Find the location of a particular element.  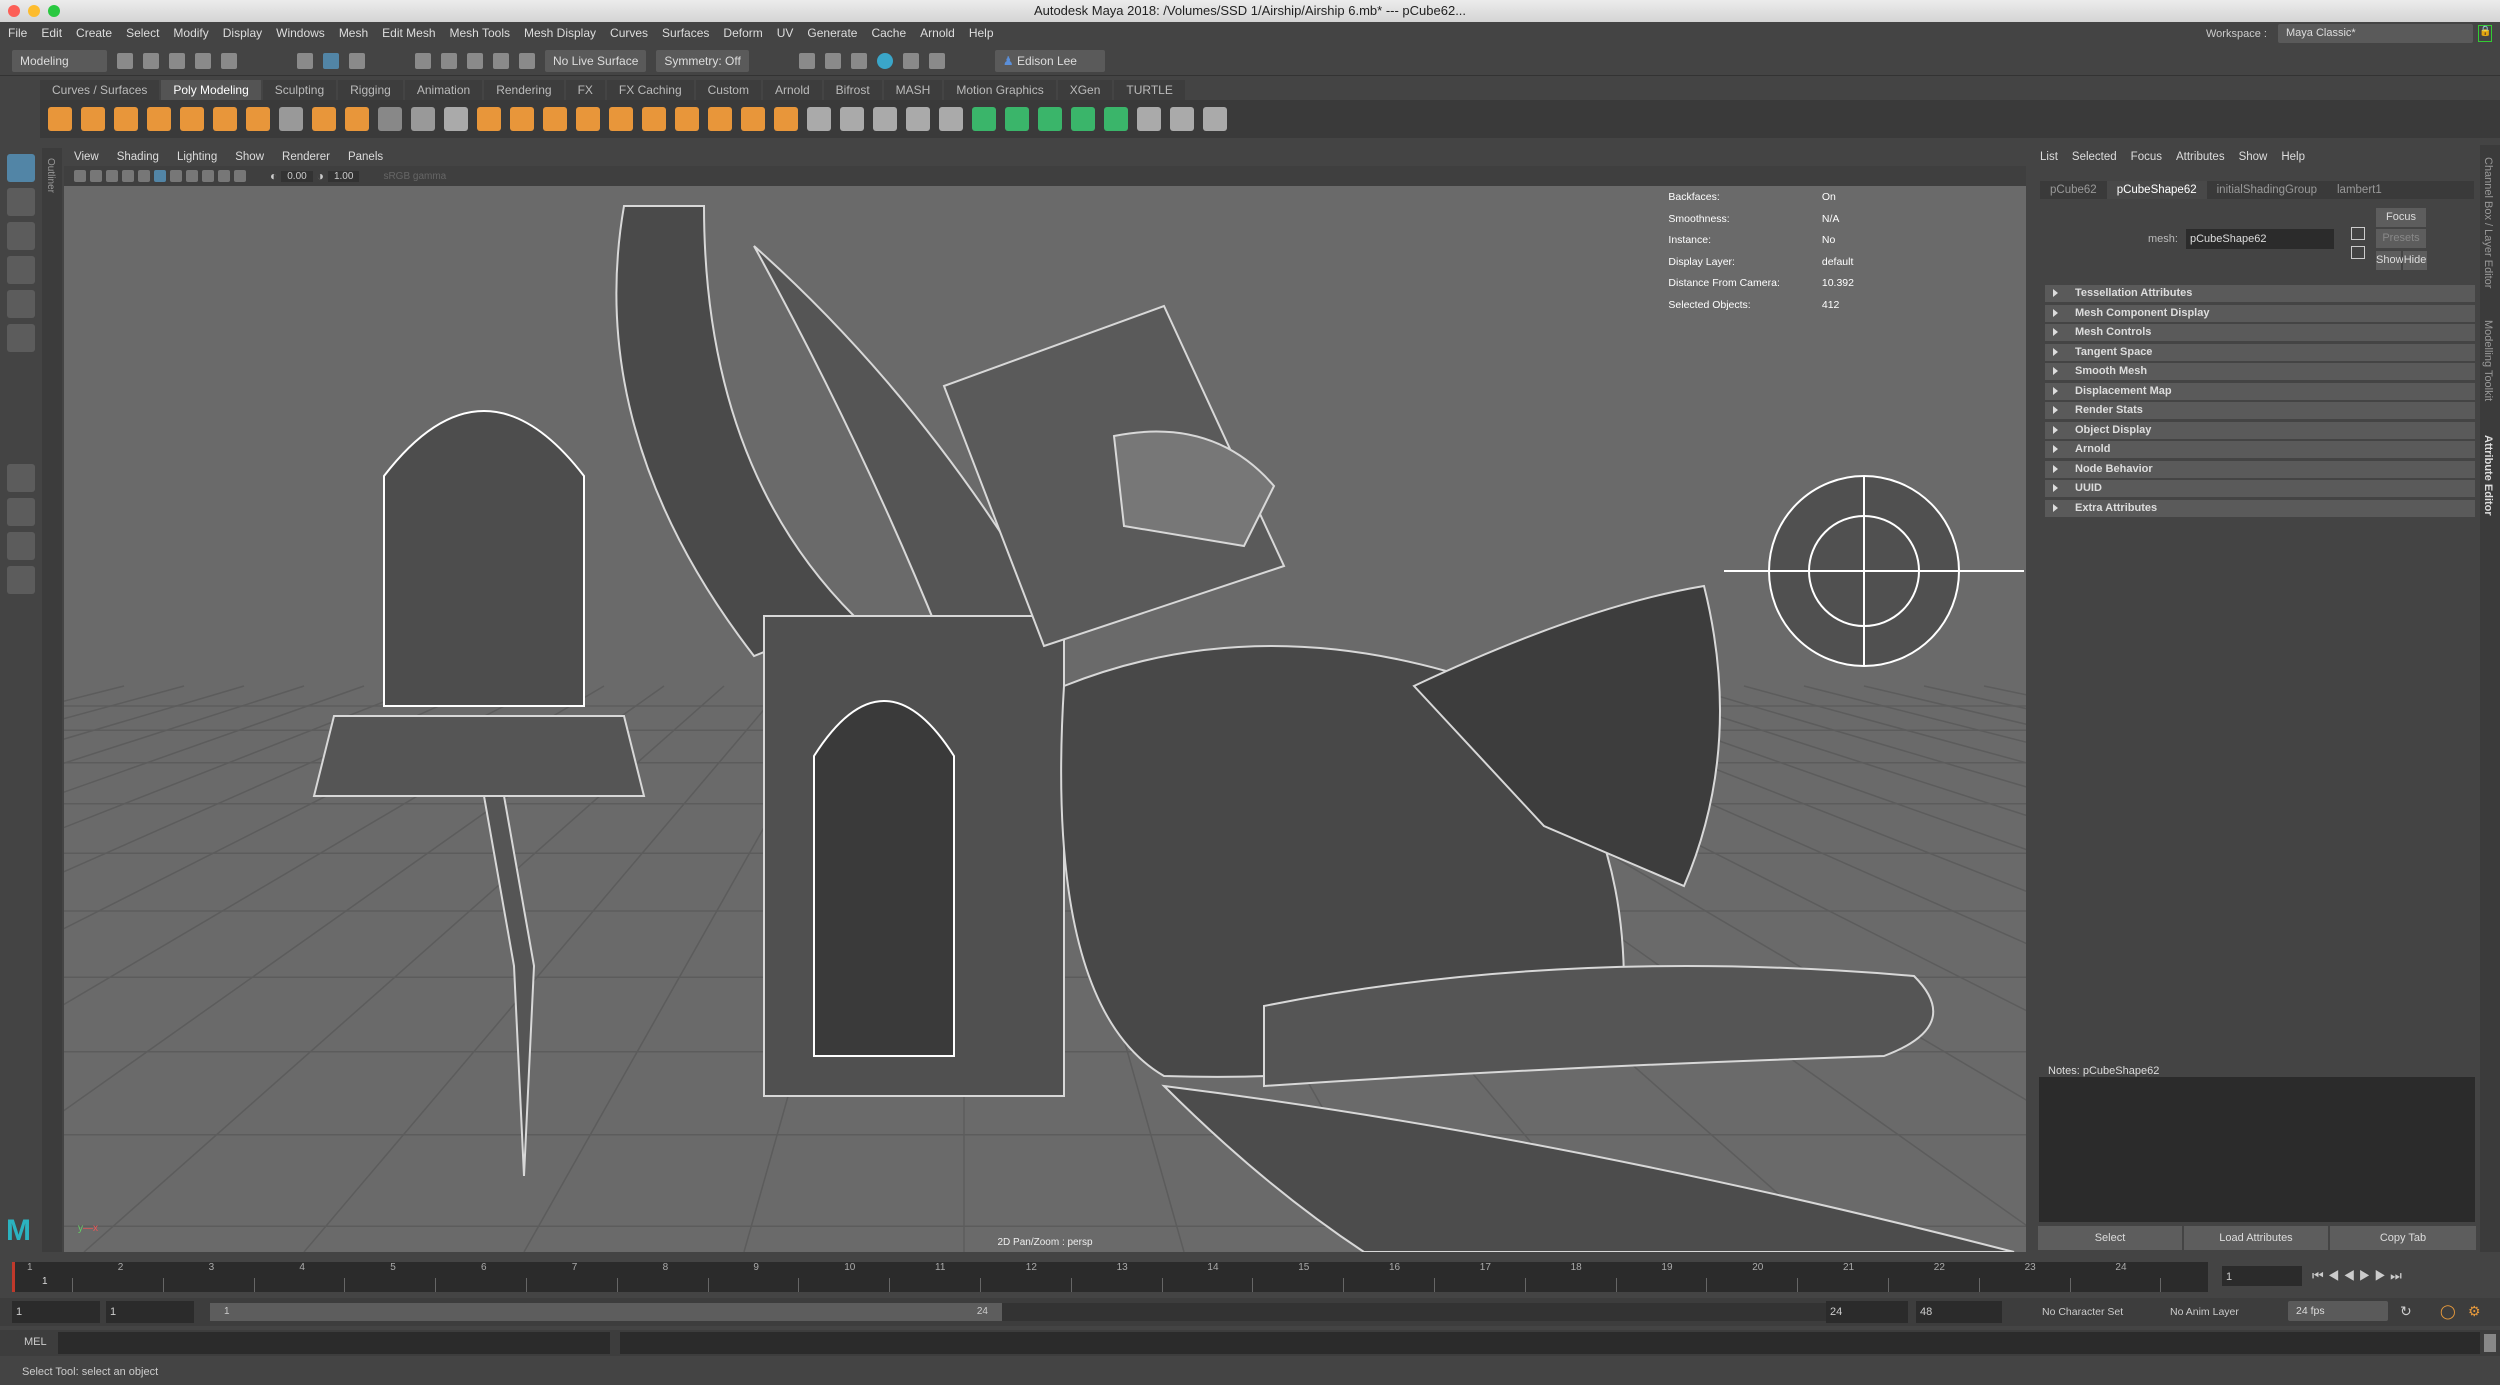

attr-tab-initialshadinggroup: initialShadingGroup is located at coordinates (2267, 190).